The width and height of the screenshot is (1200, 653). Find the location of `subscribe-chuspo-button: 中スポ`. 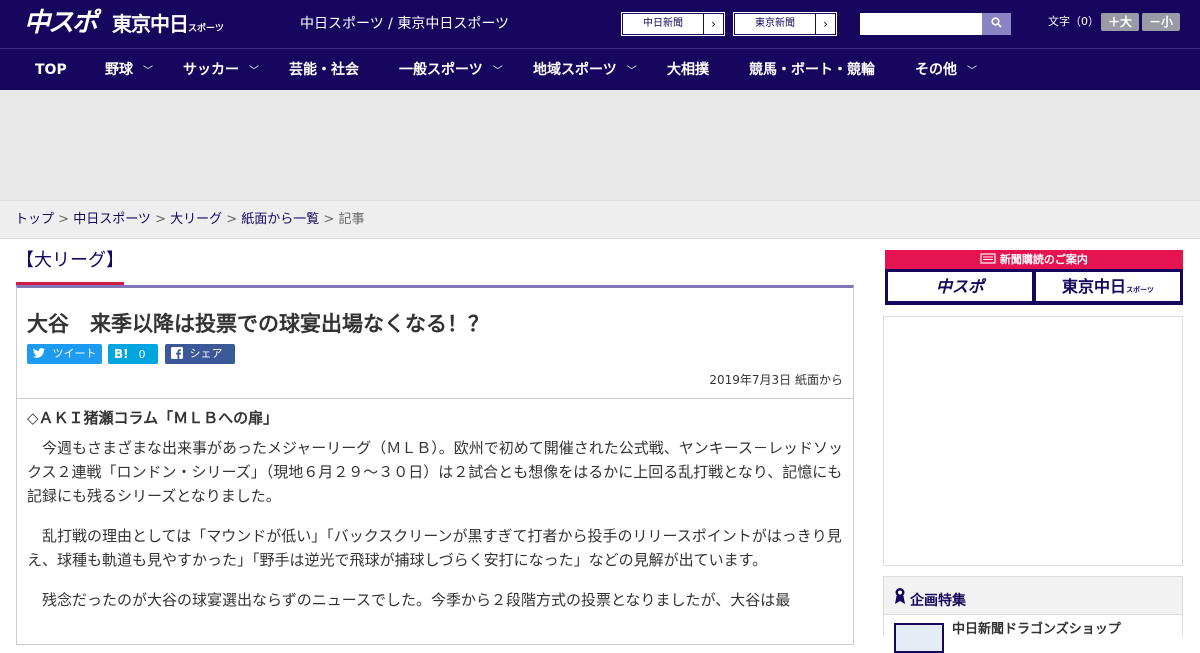

subscribe-chuspo-button: 中スポ is located at coordinates (960, 286).